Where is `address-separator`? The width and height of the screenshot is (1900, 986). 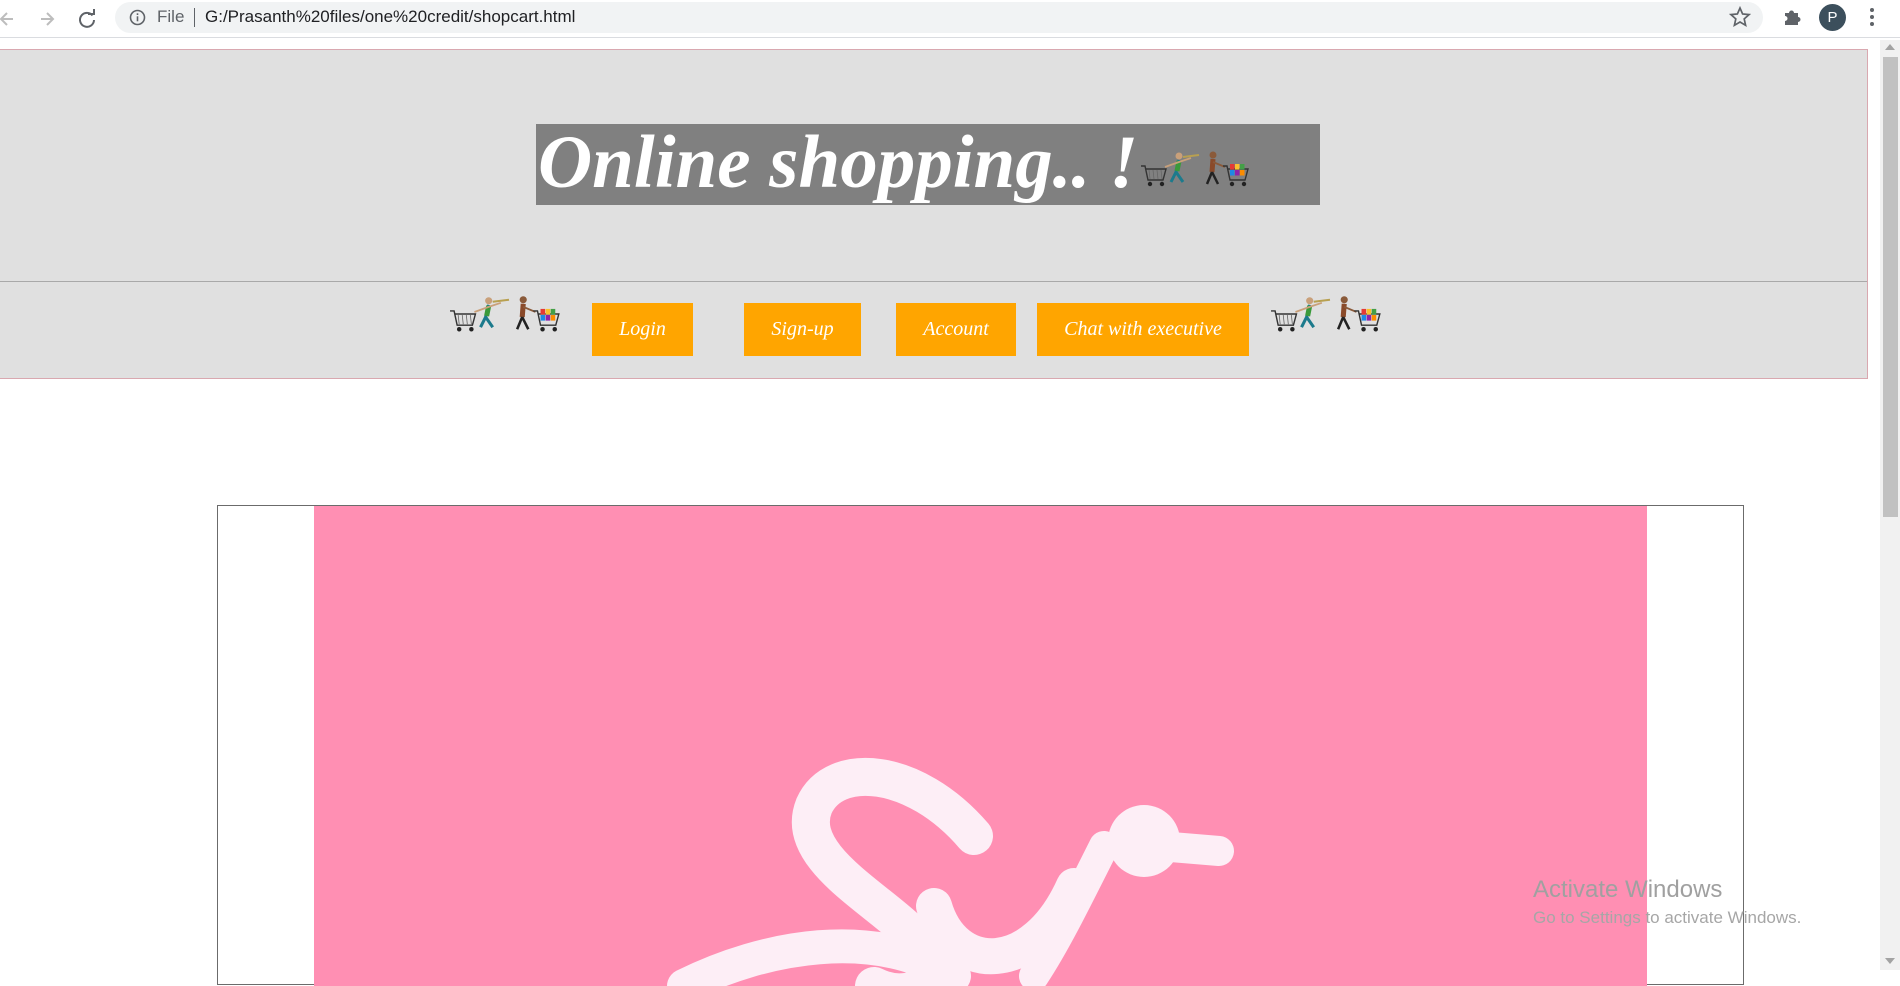
address-separator is located at coordinates (194, 17).